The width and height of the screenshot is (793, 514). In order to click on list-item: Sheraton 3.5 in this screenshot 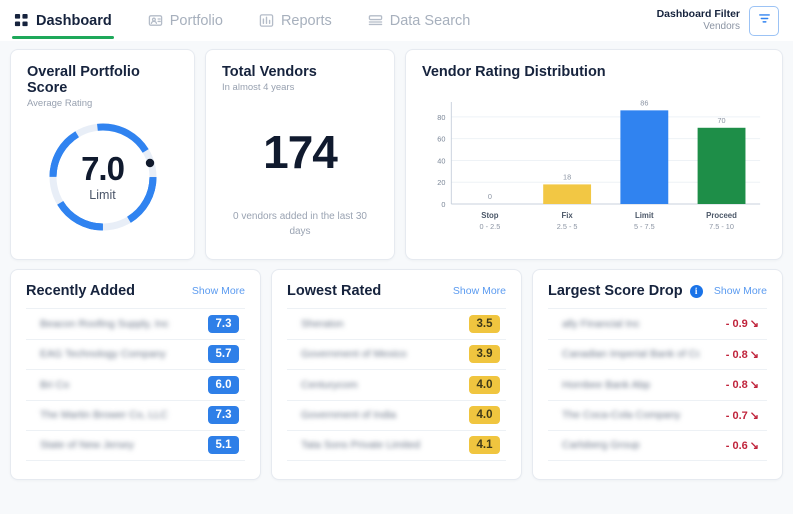, I will do `click(396, 323)`.